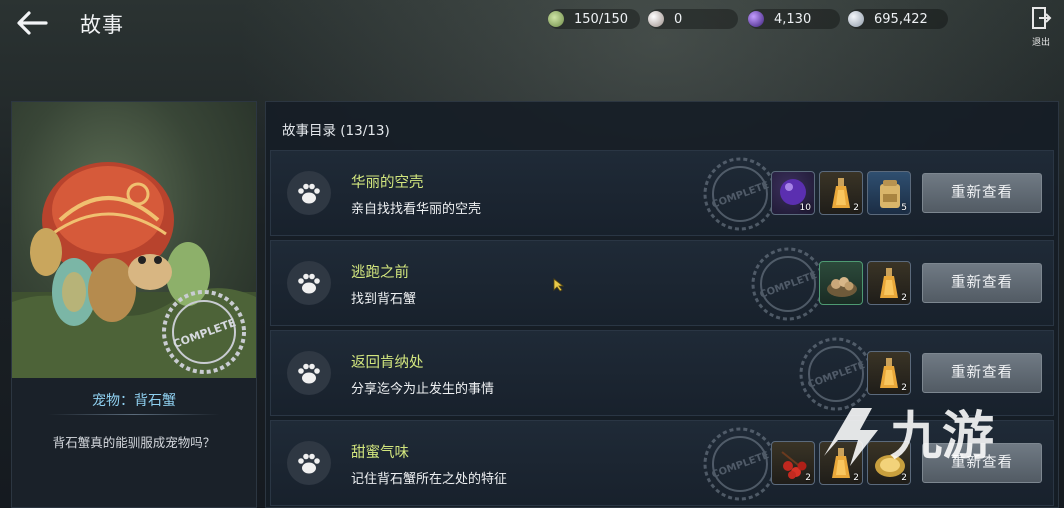 The image size is (1064, 508). Describe the element at coordinates (942, 437) in the screenshot. I see `watermark-text: 九游` at that location.